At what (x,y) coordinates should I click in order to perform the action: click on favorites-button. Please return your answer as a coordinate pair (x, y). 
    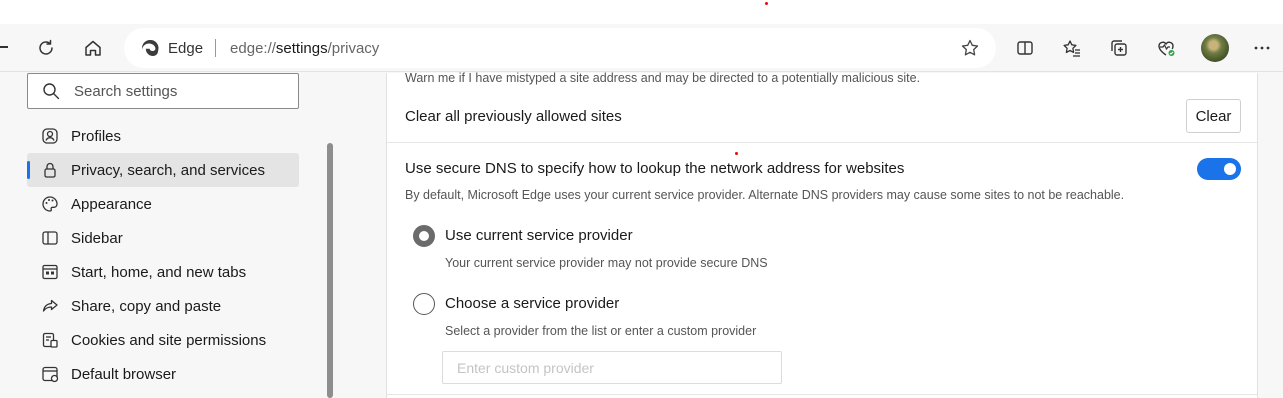
    Looking at the image, I should click on (1072, 48).